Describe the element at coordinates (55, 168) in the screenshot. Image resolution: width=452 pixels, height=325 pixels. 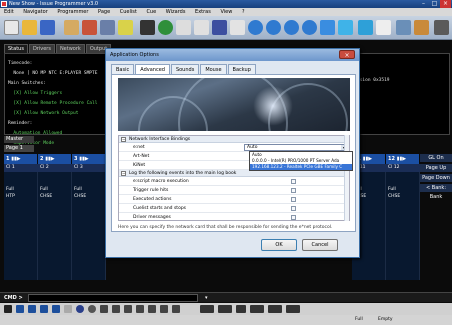
I see `playback-cue-2: Cl 2` at that location.